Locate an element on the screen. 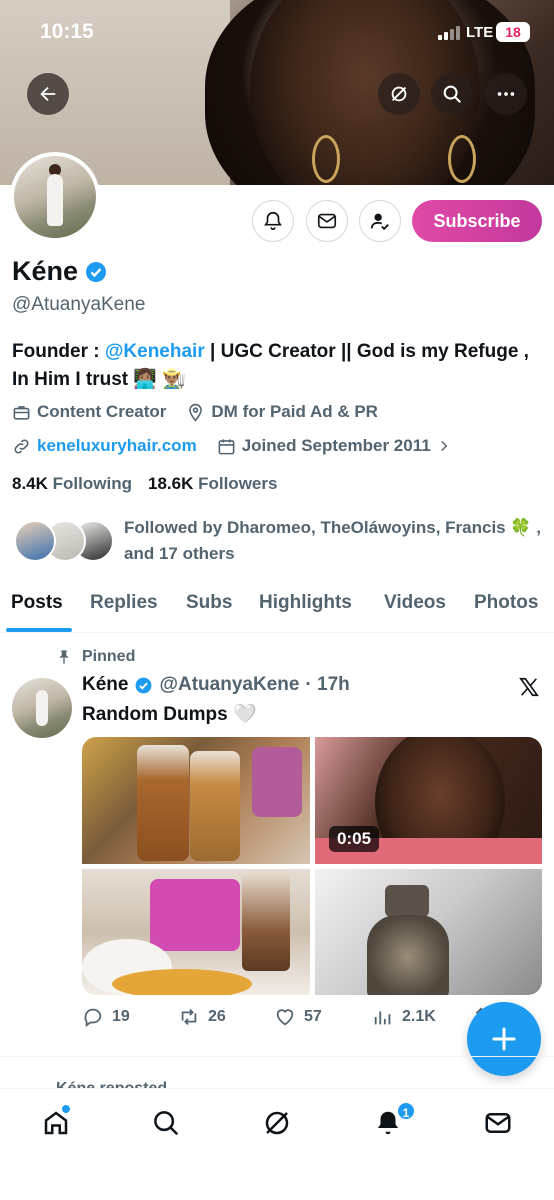  followers-link: 18.6K Followers is located at coordinates (212, 484).